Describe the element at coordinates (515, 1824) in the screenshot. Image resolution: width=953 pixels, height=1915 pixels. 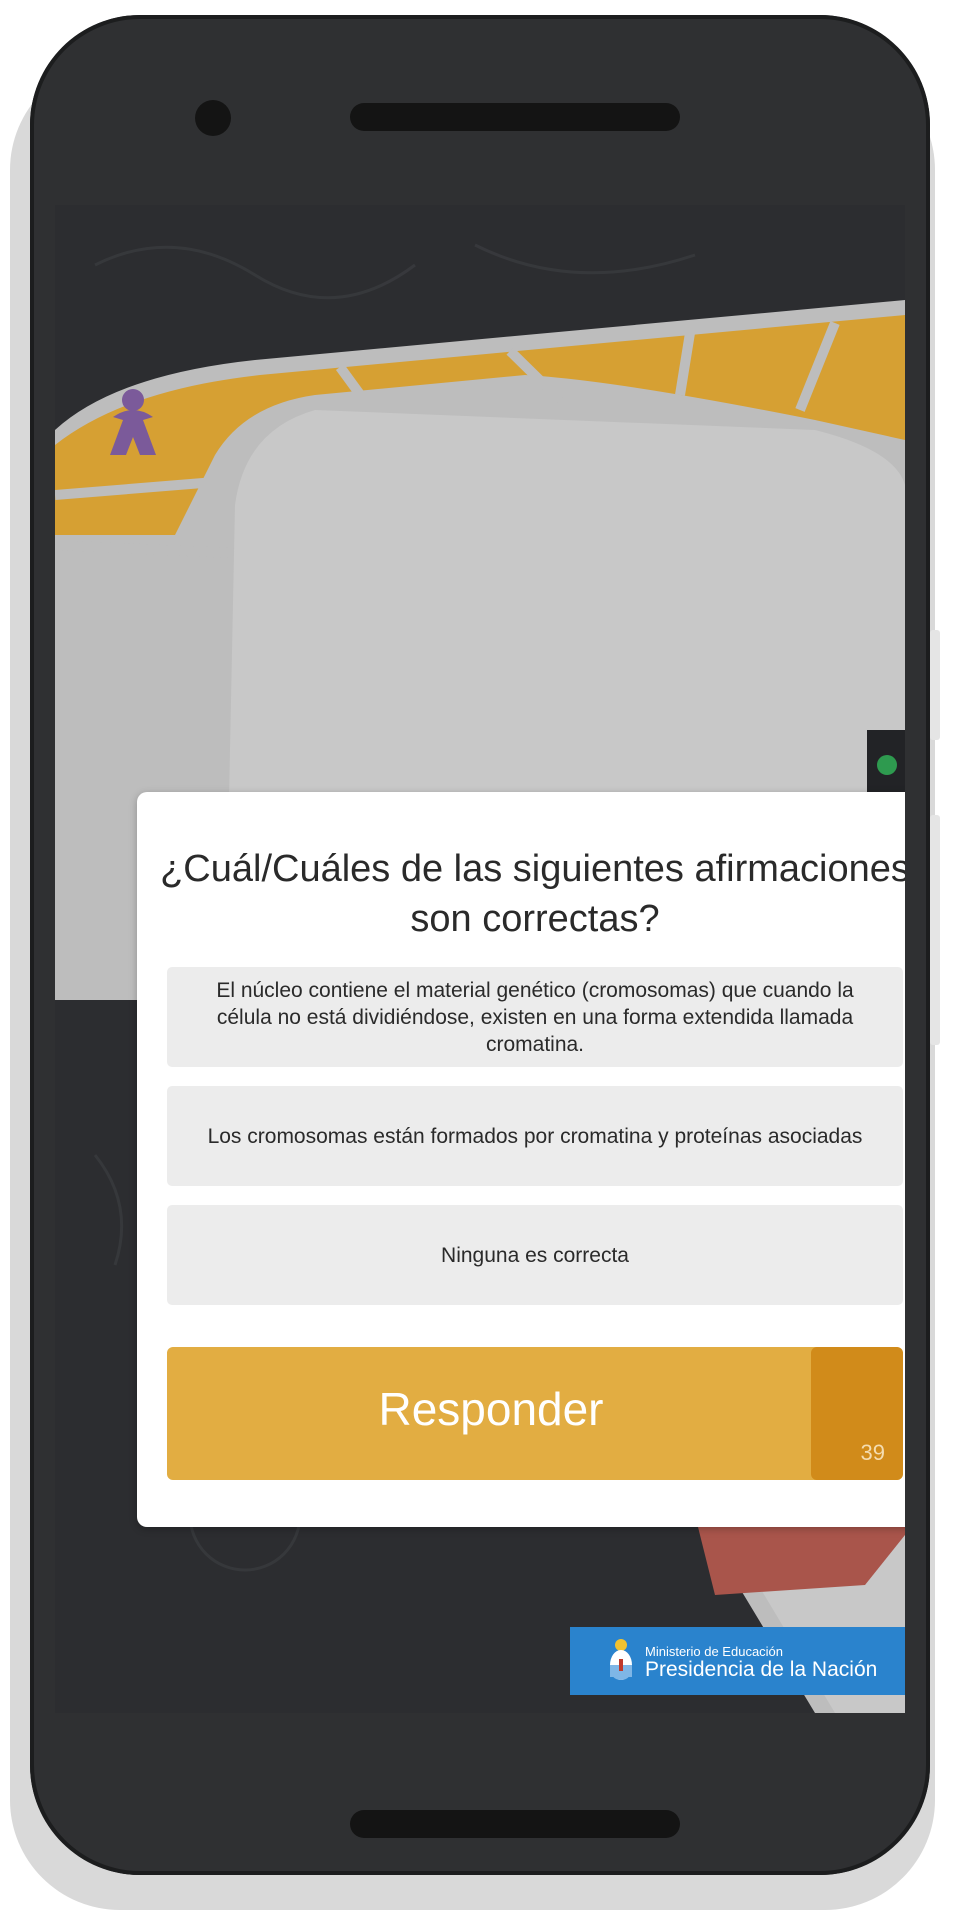
I see `home-bar` at that location.